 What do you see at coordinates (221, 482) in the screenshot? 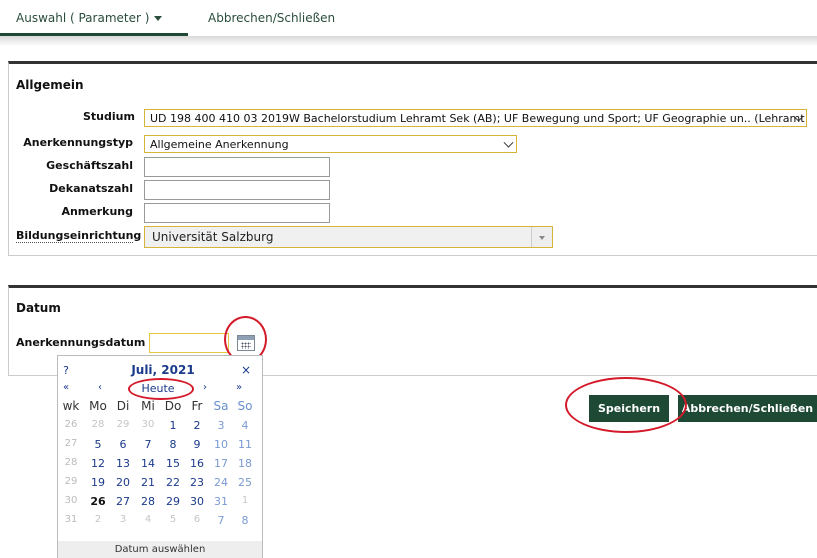
I see `calendar-day: 24` at bounding box center [221, 482].